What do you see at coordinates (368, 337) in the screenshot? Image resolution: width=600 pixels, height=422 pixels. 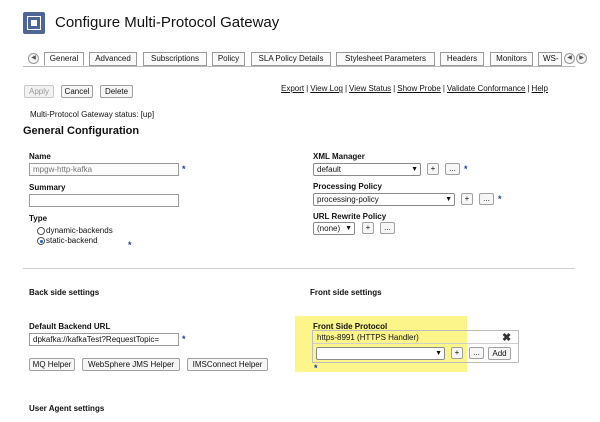 I see `front-side-protocol-item: https-8991 (HTTPS Handler)` at bounding box center [368, 337].